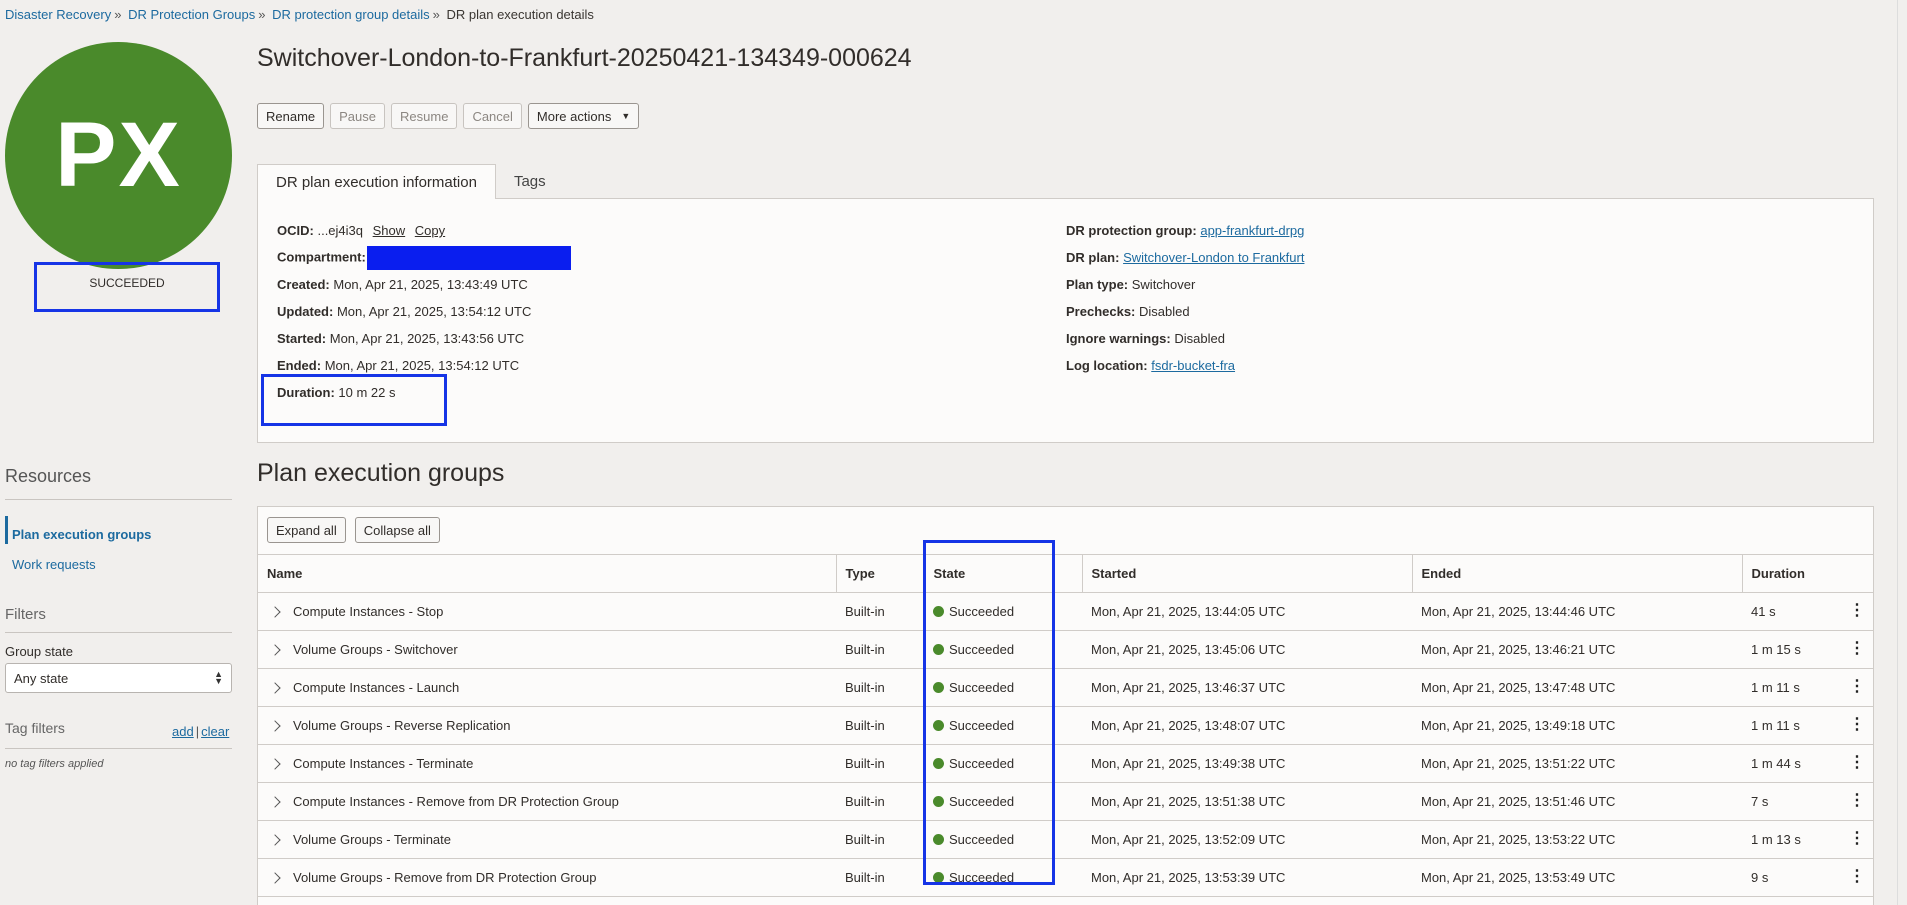 This screenshot has width=1907, height=905. Describe the element at coordinates (54, 564) in the screenshot. I see `resource-link-work-requests: Work requests` at that location.